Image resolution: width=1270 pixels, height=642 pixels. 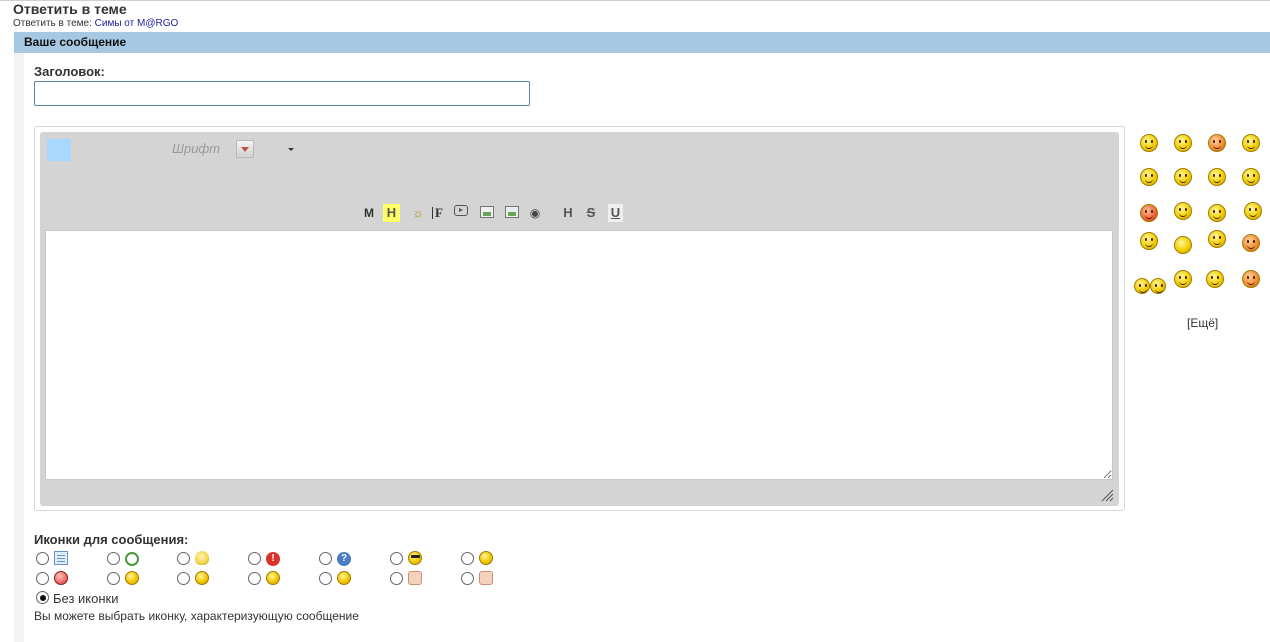 I want to click on breadcrumb-prefix: Ответить в теме:, so click(x=52, y=23).